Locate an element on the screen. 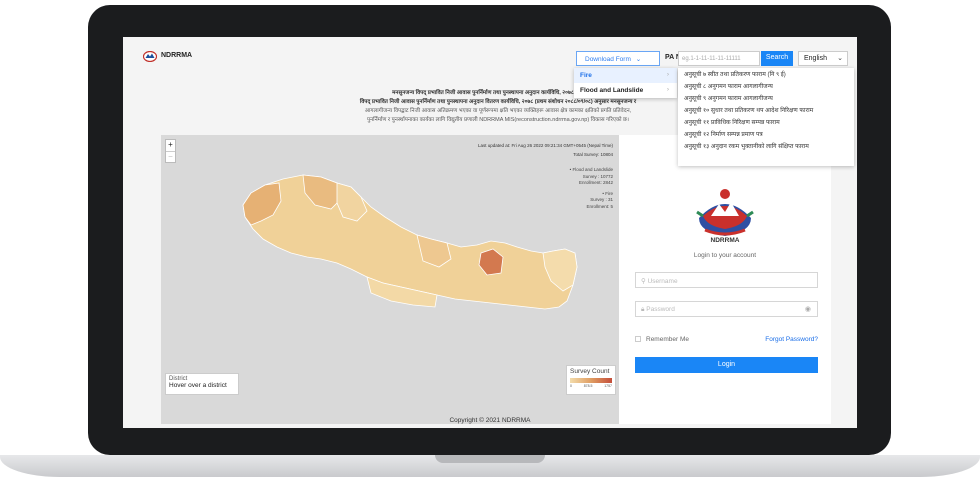 The height and width of the screenshot is (483, 980). dropdown-item-label: Fire is located at coordinates (586, 75).